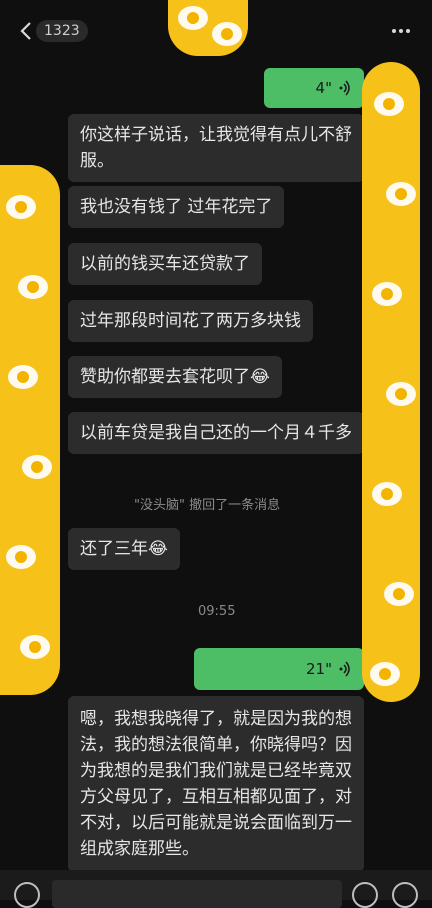 This screenshot has width=432, height=908. I want to click on message-text: 赞助你都要去套花呗了, so click(165, 377).